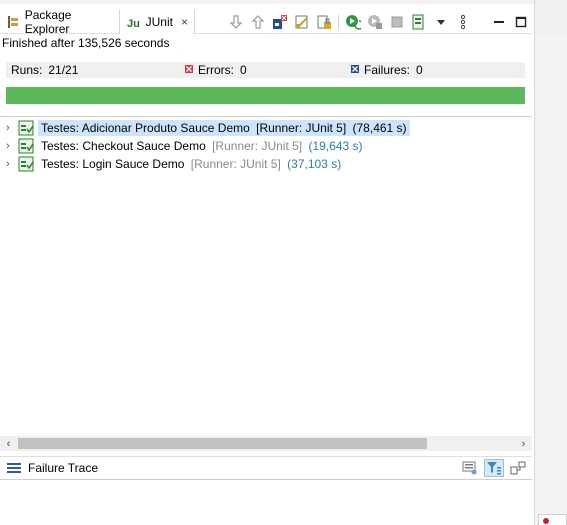  I want to click on error-icon, so click(189, 70).